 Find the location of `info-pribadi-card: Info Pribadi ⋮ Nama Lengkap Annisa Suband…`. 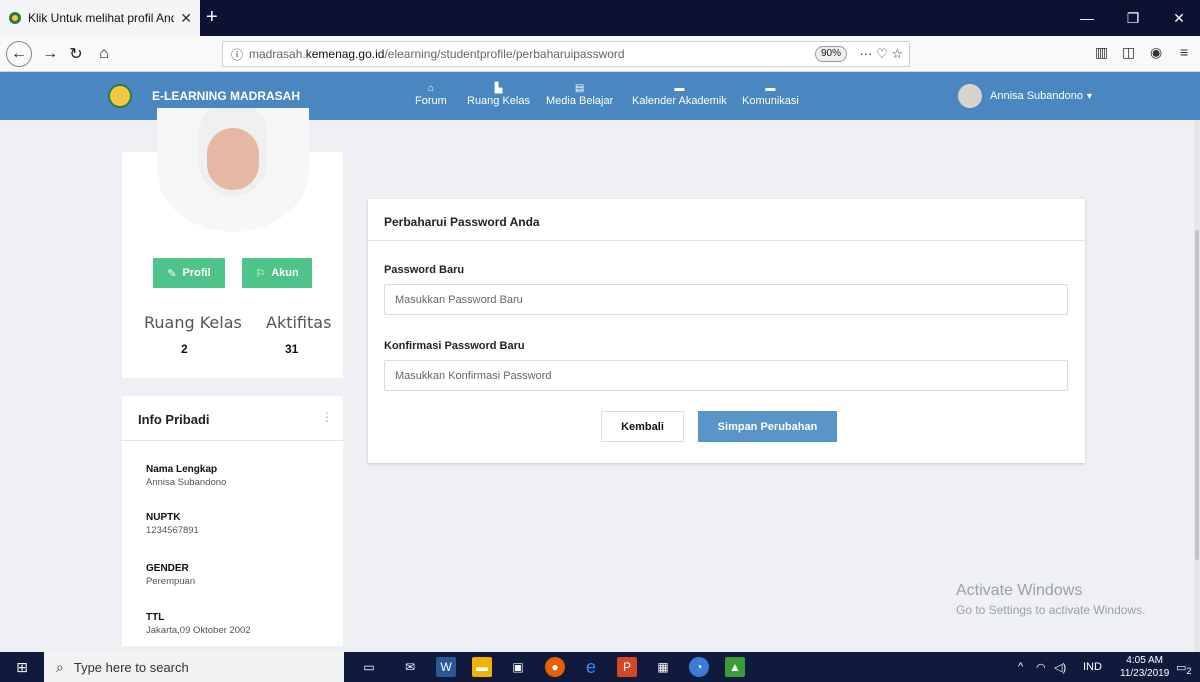

info-pribadi-card: Info Pribadi ⋮ Nama Lengkap Annisa Suband… is located at coordinates (232, 521).